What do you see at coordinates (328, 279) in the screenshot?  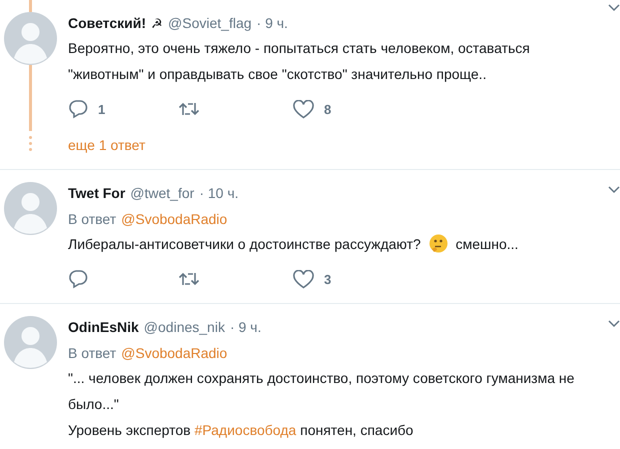 I see `like-count: 3` at bounding box center [328, 279].